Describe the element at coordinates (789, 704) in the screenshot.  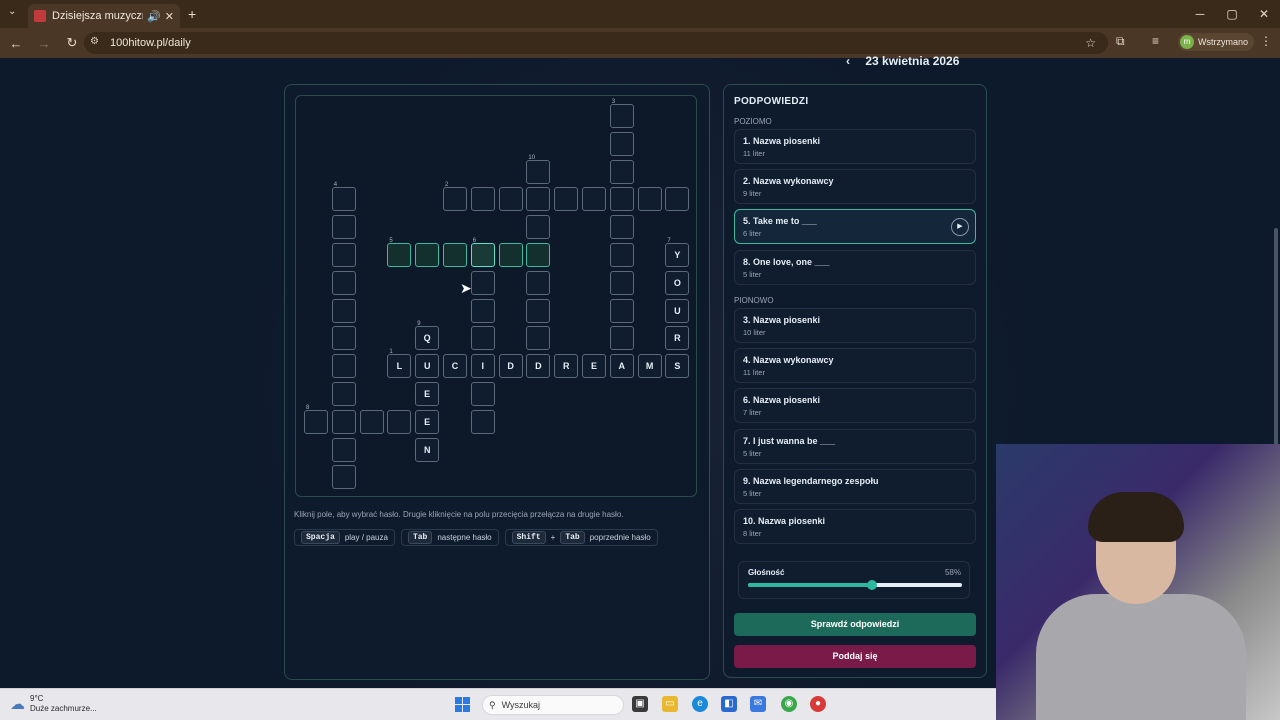
I see `chrome-icon: ◉` at that location.